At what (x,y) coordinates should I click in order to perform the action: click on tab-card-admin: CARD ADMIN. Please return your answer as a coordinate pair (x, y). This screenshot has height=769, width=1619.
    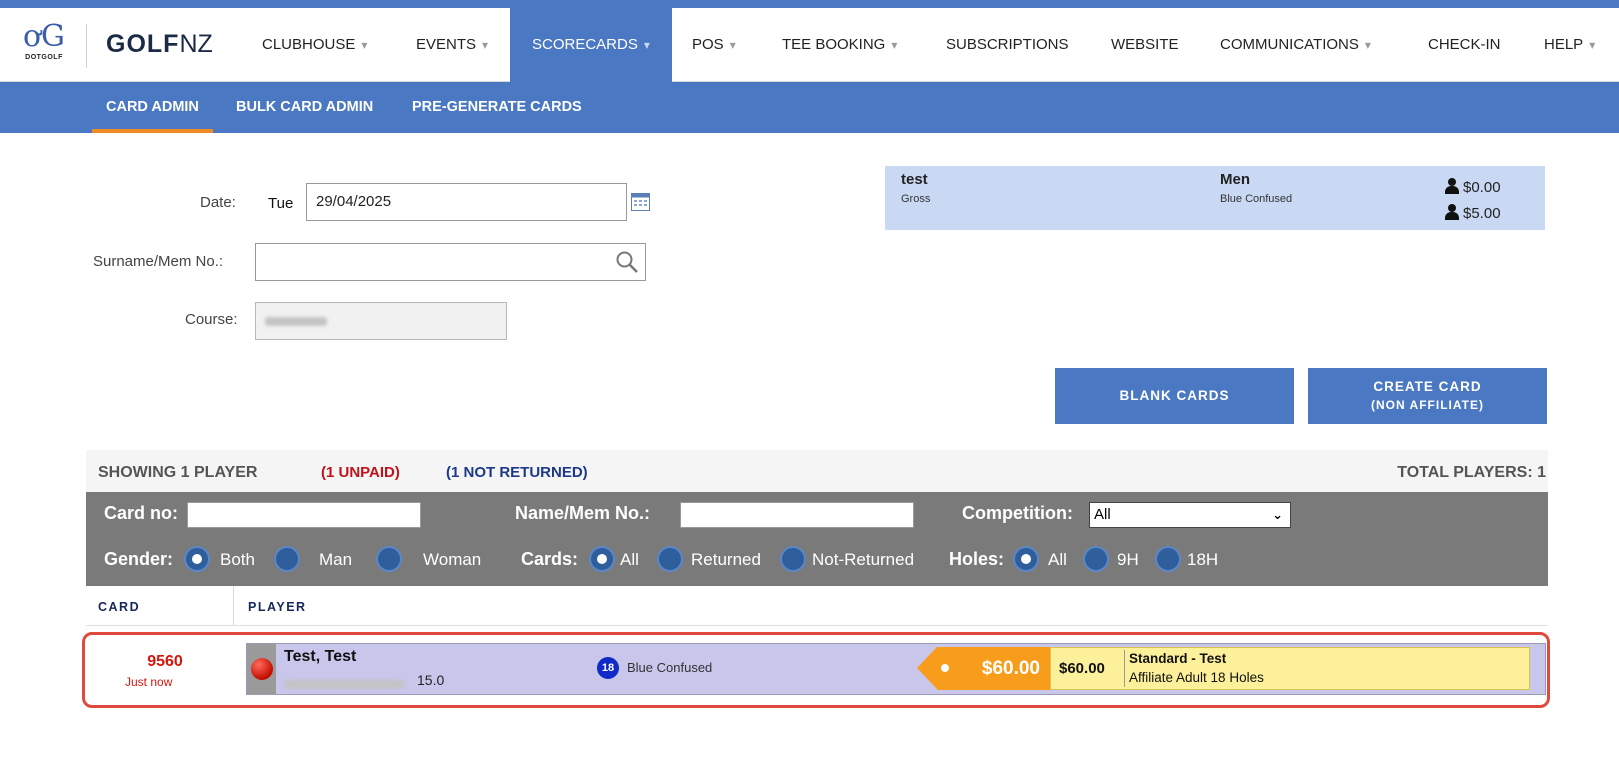
    Looking at the image, I should click on (152, 107).